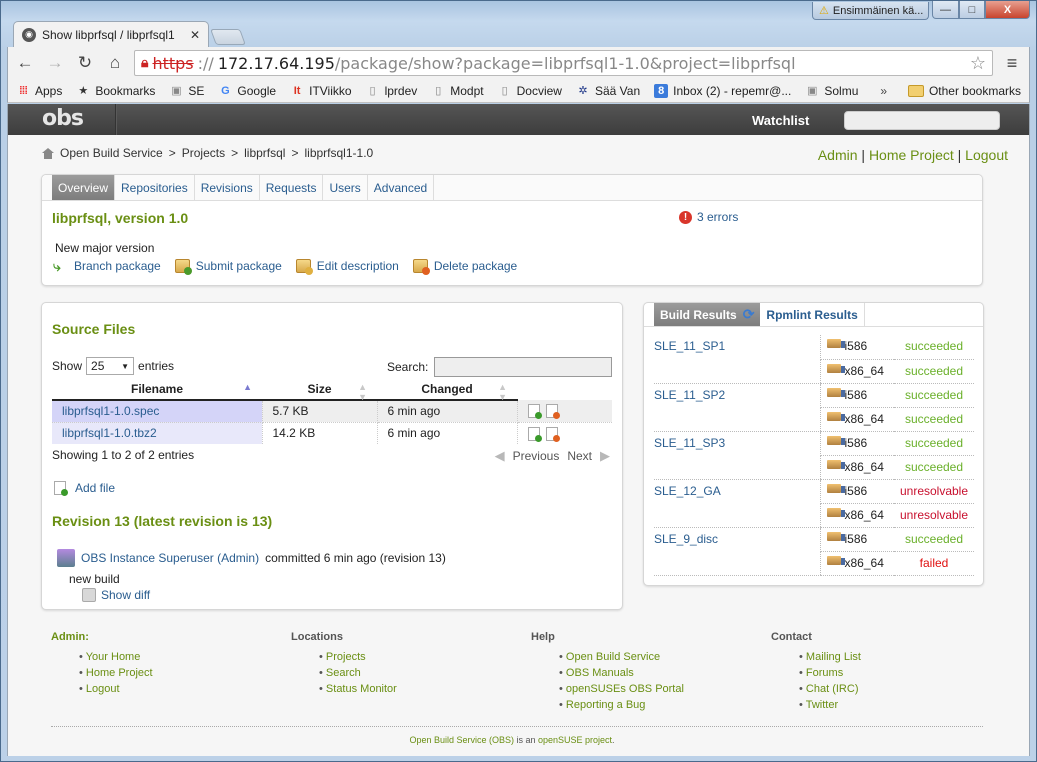 Image resolution: width=1037 pixels, height=762 pixels. What do you see at coordinates (111, 34) in the screenshot?
I see `browser-tab: ◉ Show libprfsql / libprfsql1 ✕` at bounding box center [111, 34].